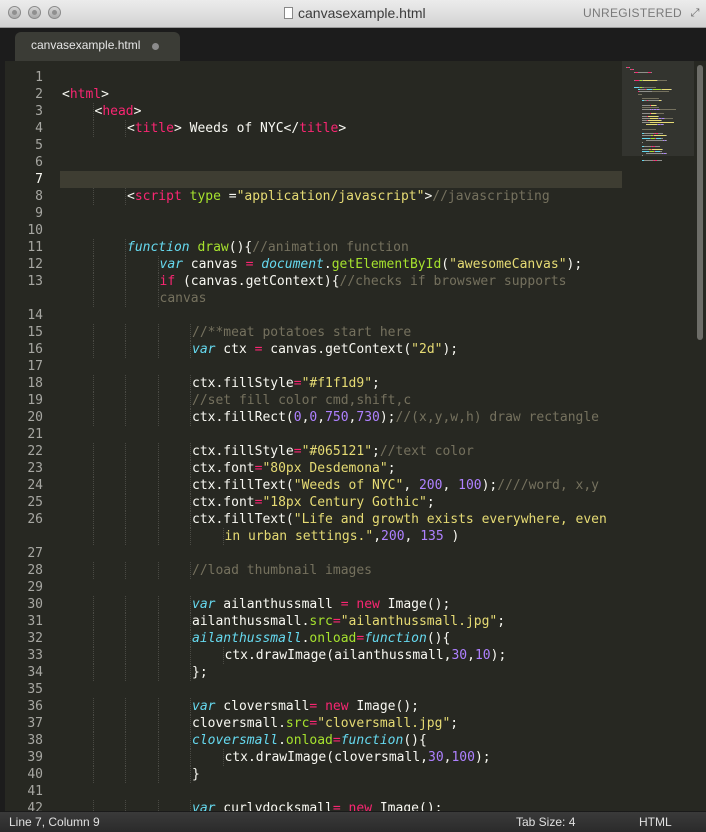 The image size is (706, 832). I want to click on code-line: var ctx = canvas.getContext("2d");, so click(325, 349).